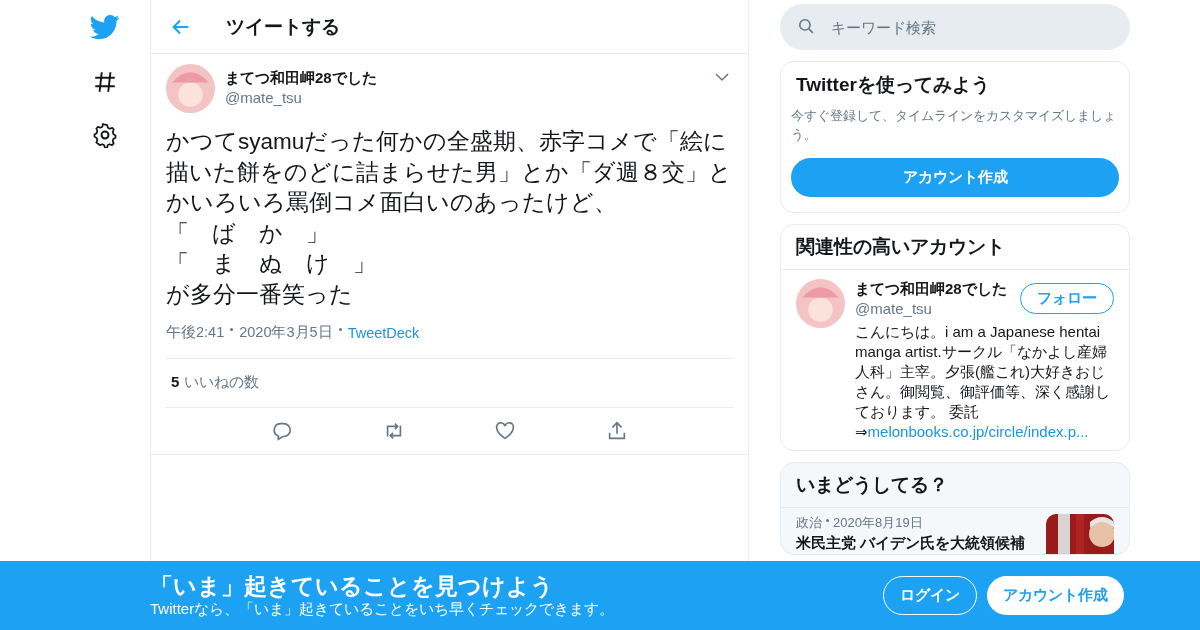 The height and width of the screenshot is (630, 1200). I want to click on signup-button: アカウント作成, so click(1055, 595).